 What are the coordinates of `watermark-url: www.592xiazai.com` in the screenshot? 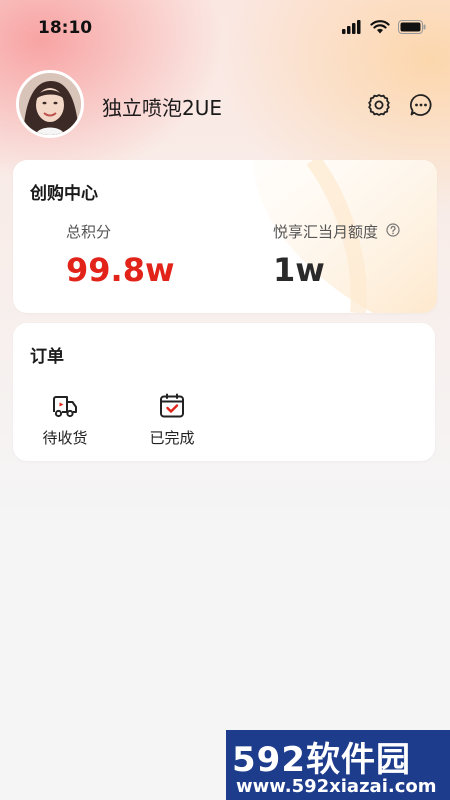 It's located at (336, 786).